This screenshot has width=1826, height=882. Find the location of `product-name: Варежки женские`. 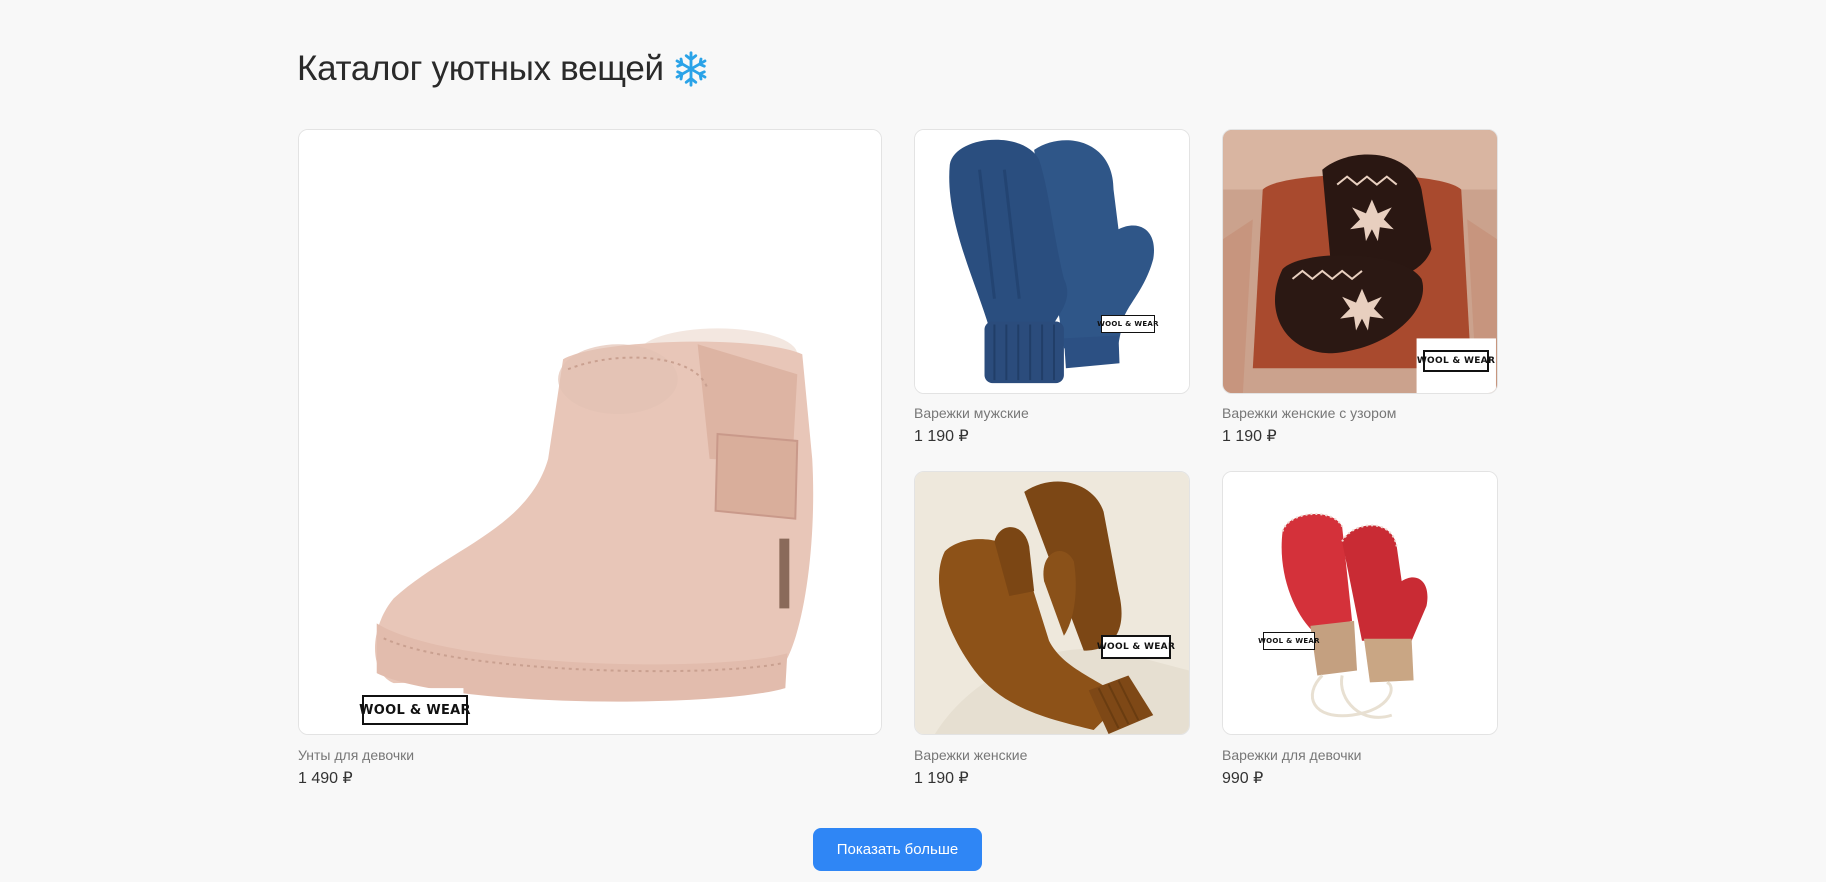

product-name: Варежки женские is located at coordinates (970, 755).